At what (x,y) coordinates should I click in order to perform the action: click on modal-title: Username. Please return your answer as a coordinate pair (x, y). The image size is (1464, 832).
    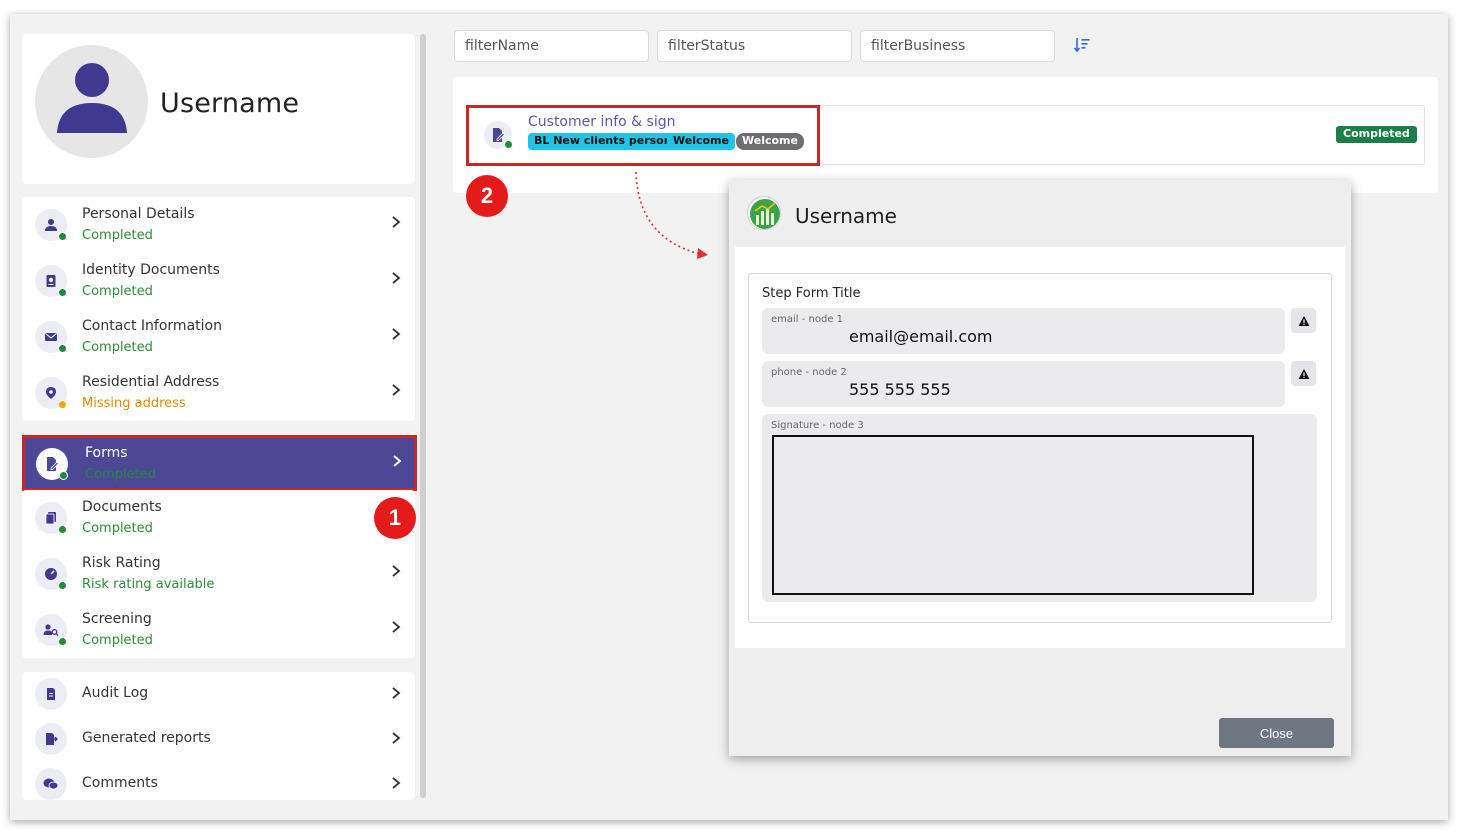
    Looking at the image, I should click on (846, 216).